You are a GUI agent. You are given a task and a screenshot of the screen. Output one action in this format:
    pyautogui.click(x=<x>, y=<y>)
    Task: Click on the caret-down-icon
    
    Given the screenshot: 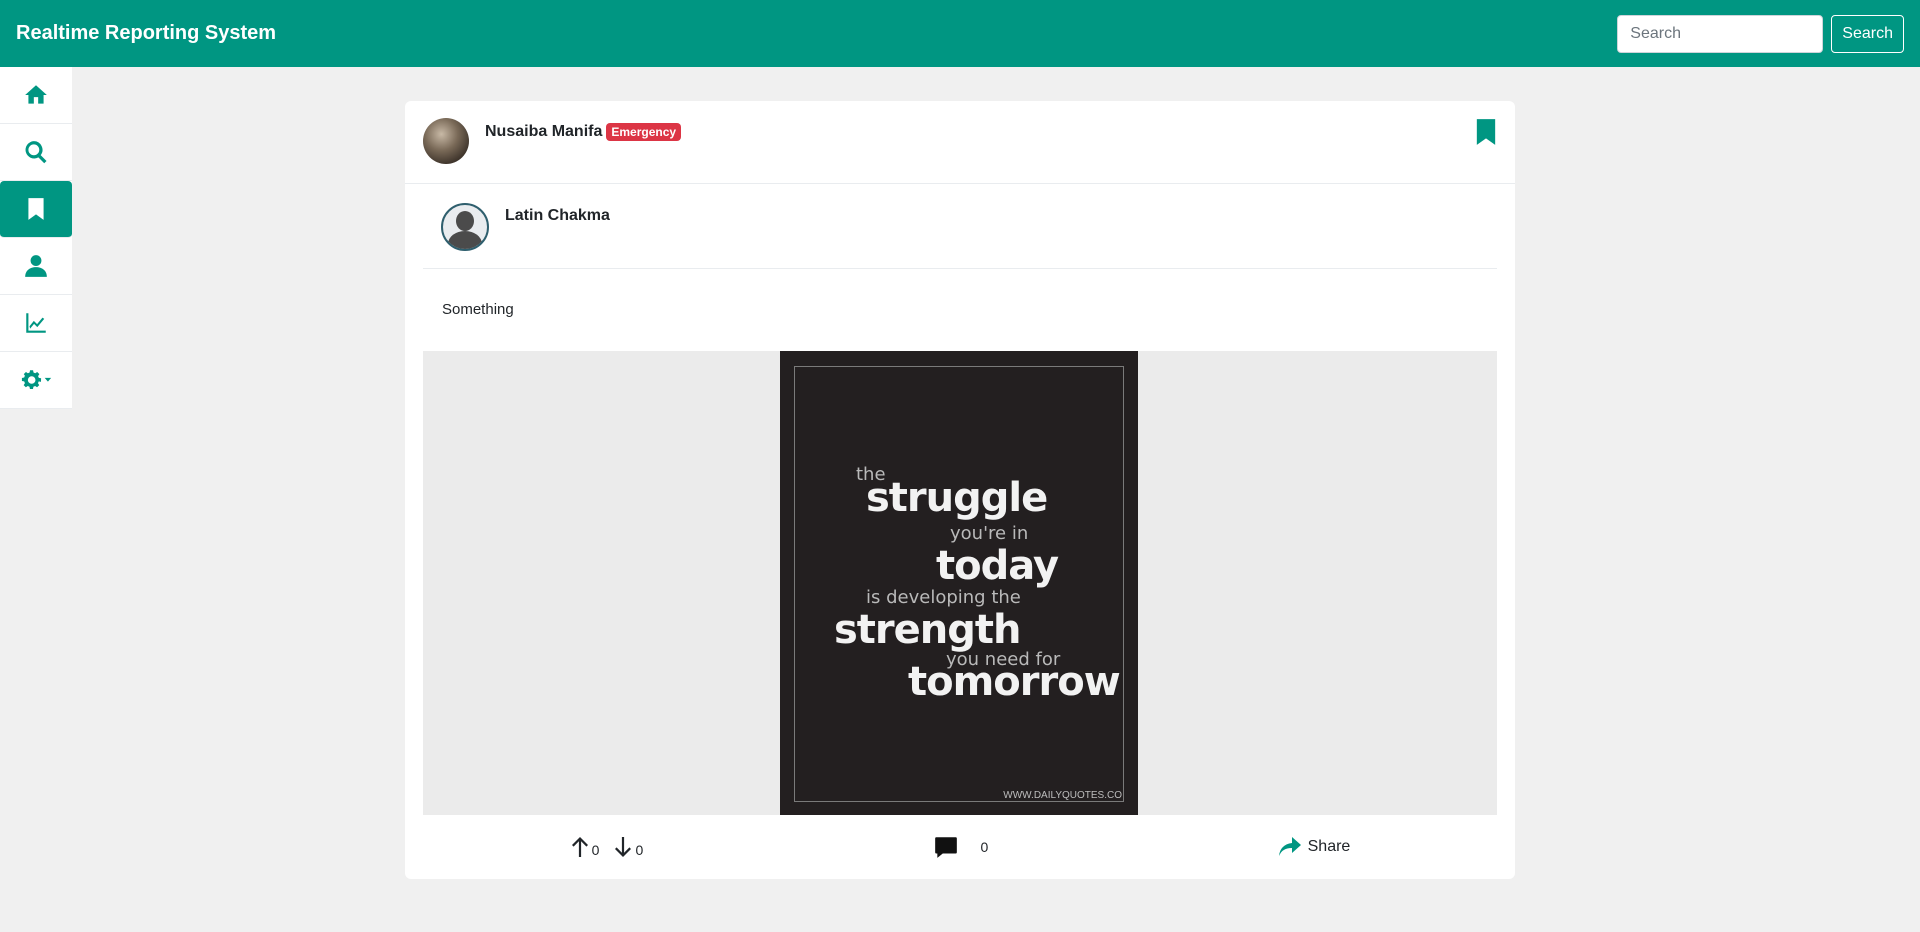 What is the action you would take?
    pyautogui.click(x=48, y=379)
    